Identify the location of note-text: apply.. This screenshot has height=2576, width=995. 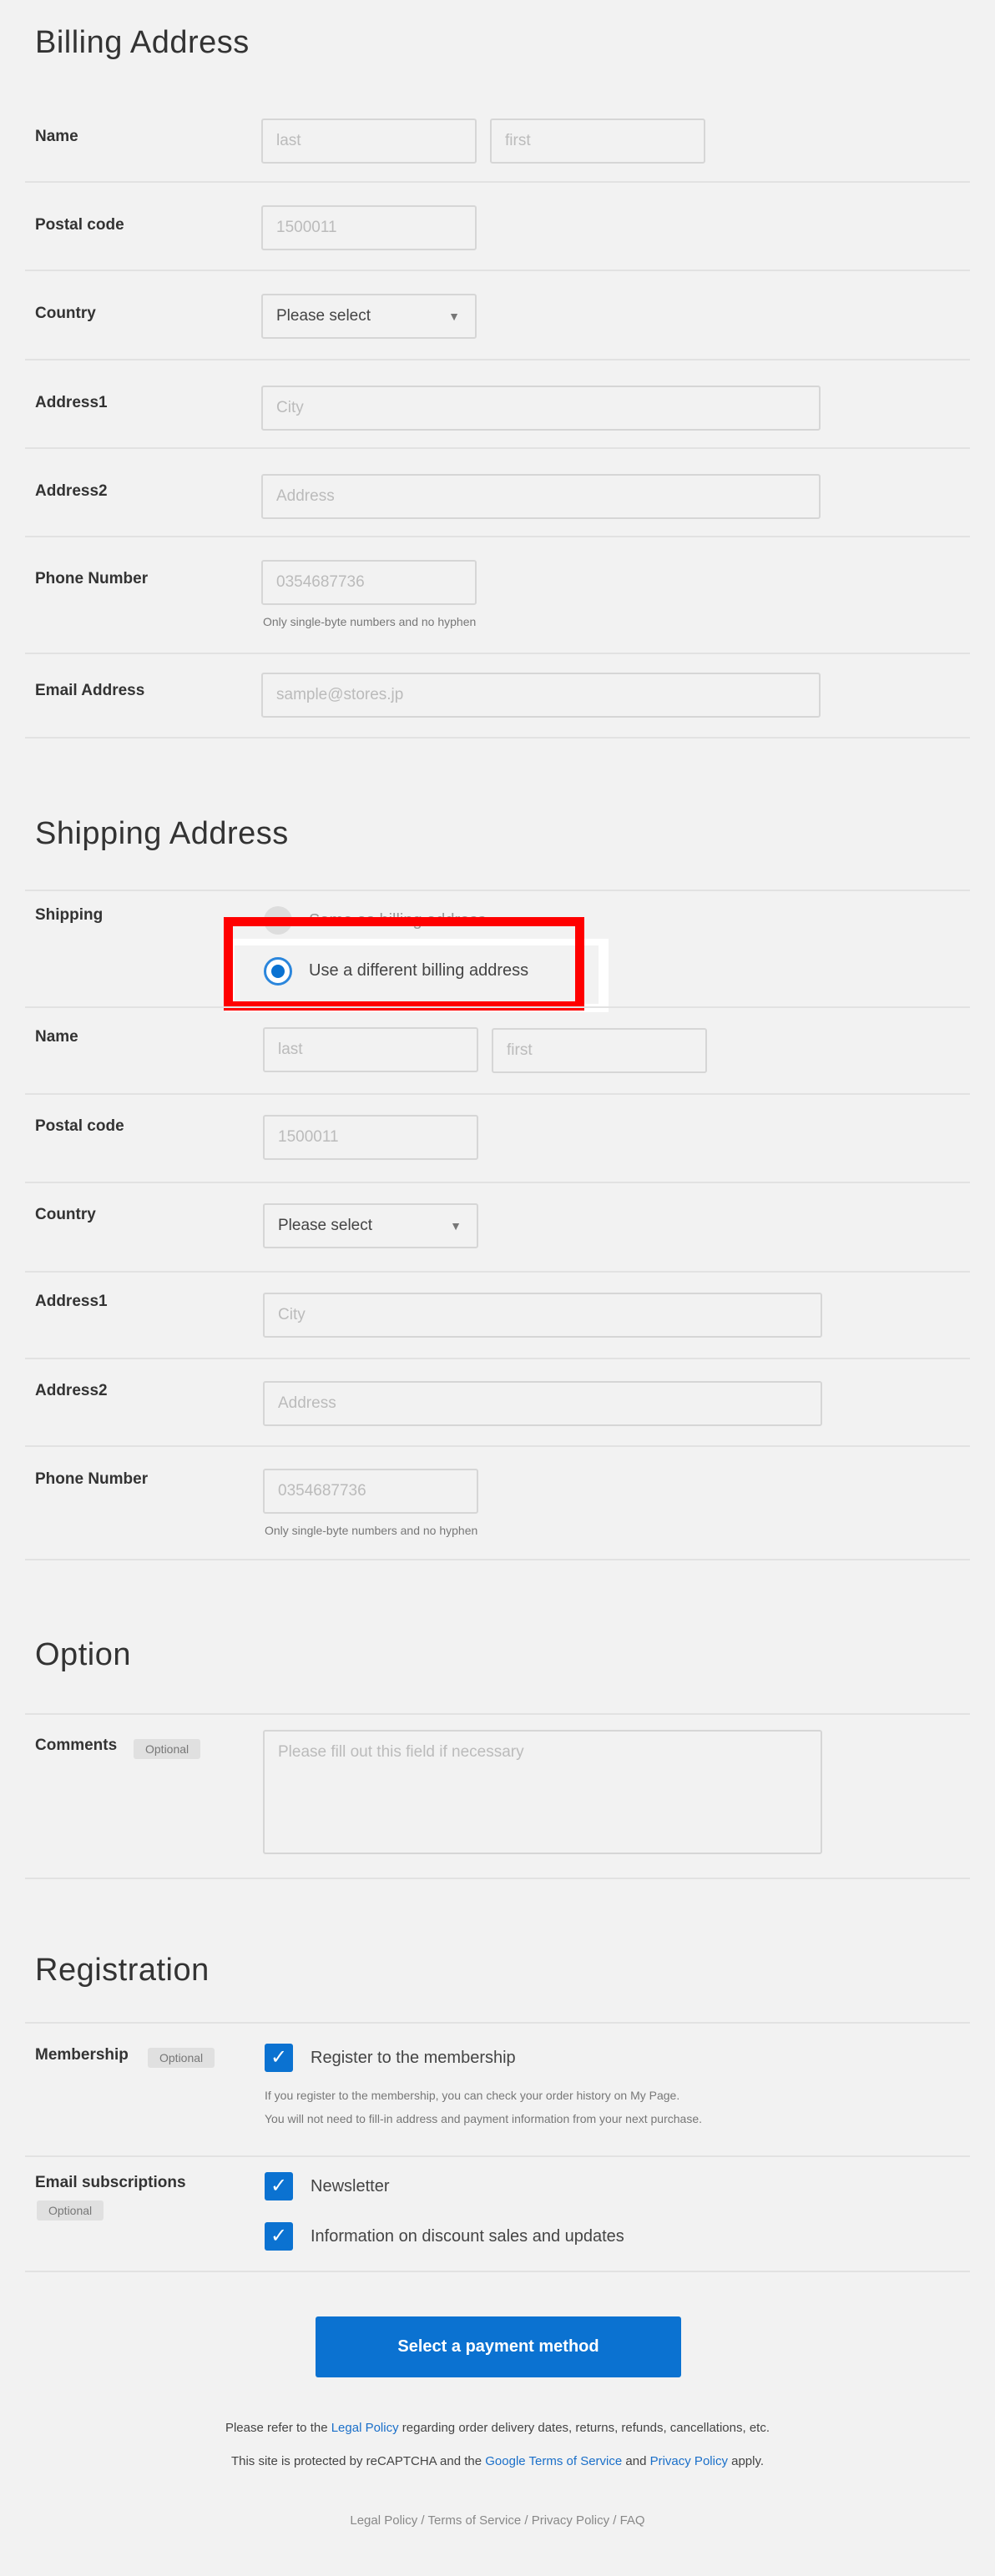
(746, 2461).